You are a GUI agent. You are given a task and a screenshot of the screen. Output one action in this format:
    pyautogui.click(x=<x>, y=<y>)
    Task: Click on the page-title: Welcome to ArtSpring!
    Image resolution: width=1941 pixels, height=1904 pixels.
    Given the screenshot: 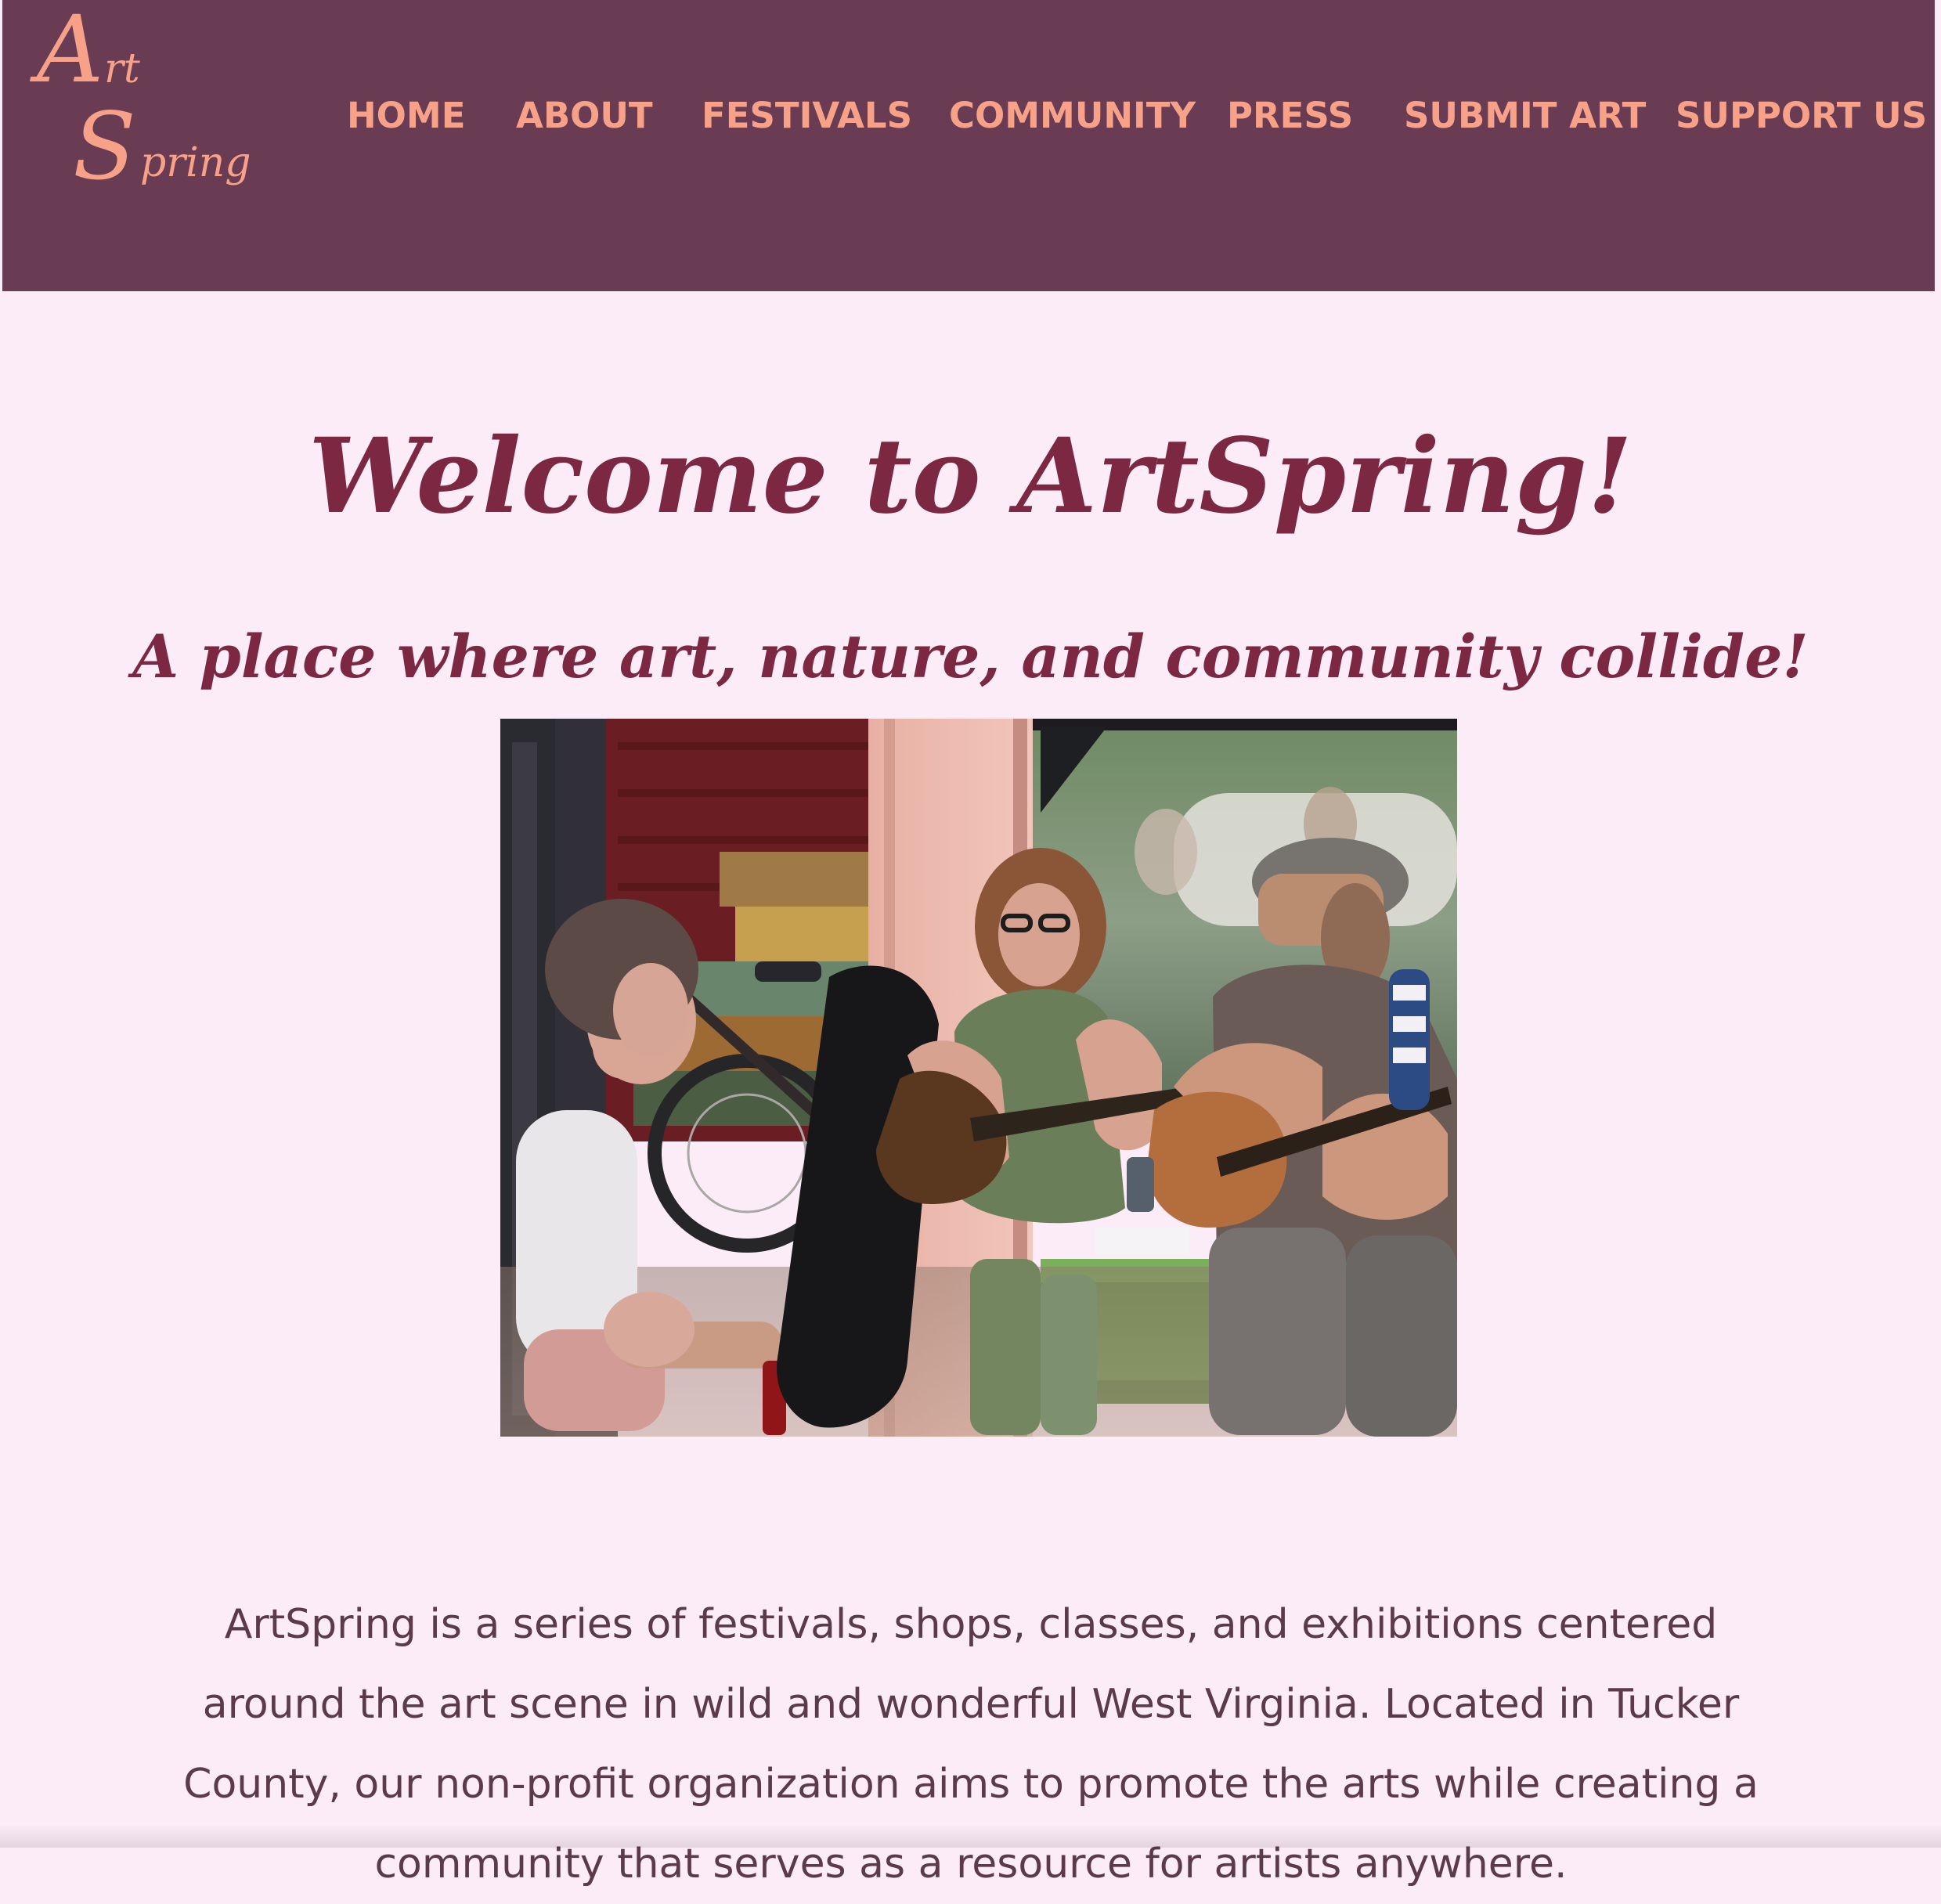 What is the action you would take?
    pyautogui.click(x=970, y=477)
    